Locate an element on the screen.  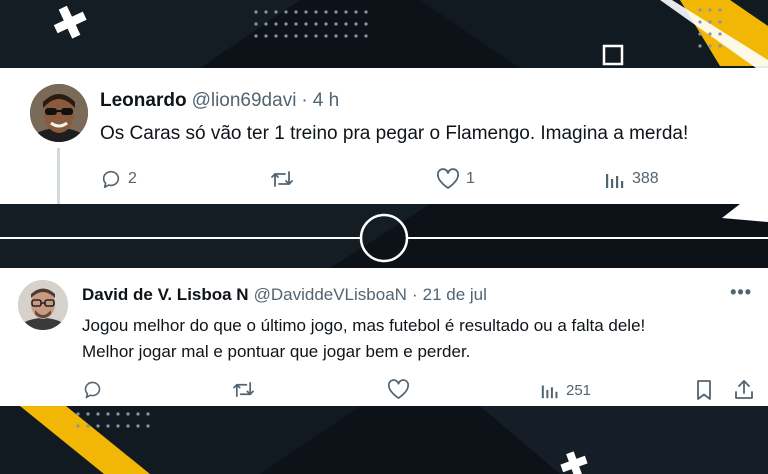
user-handle: @lion69davi is located at coordinates (244, 101).